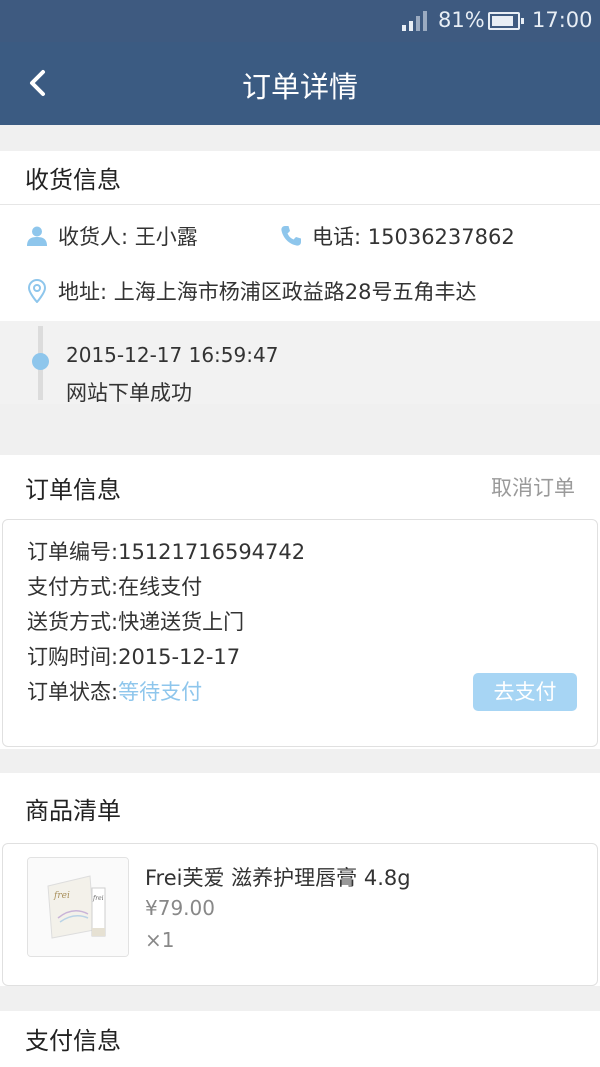 The height and width of the screenshot is (1067, 600). Describe the element at coordinates (300, 363) in the screenshot. I see `order-timeline: 2015-12-17 16:59:47 网站下单成功` at that location.